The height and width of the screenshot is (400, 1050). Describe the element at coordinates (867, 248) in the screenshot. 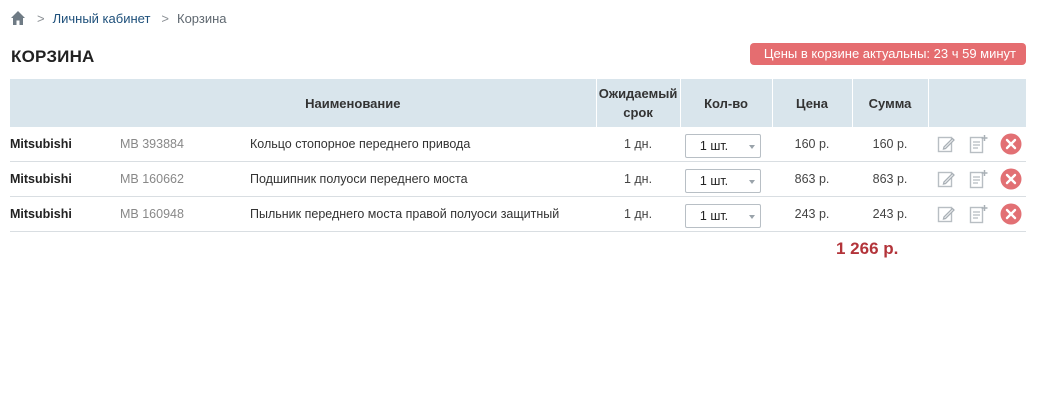

I see `cart-total: 1 266 р.` at that location.